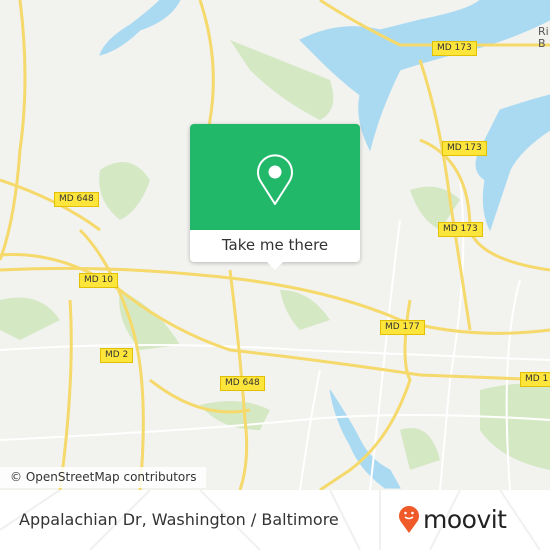  I want to click on take-me-there-popup: Take me there, so click(275, 197).